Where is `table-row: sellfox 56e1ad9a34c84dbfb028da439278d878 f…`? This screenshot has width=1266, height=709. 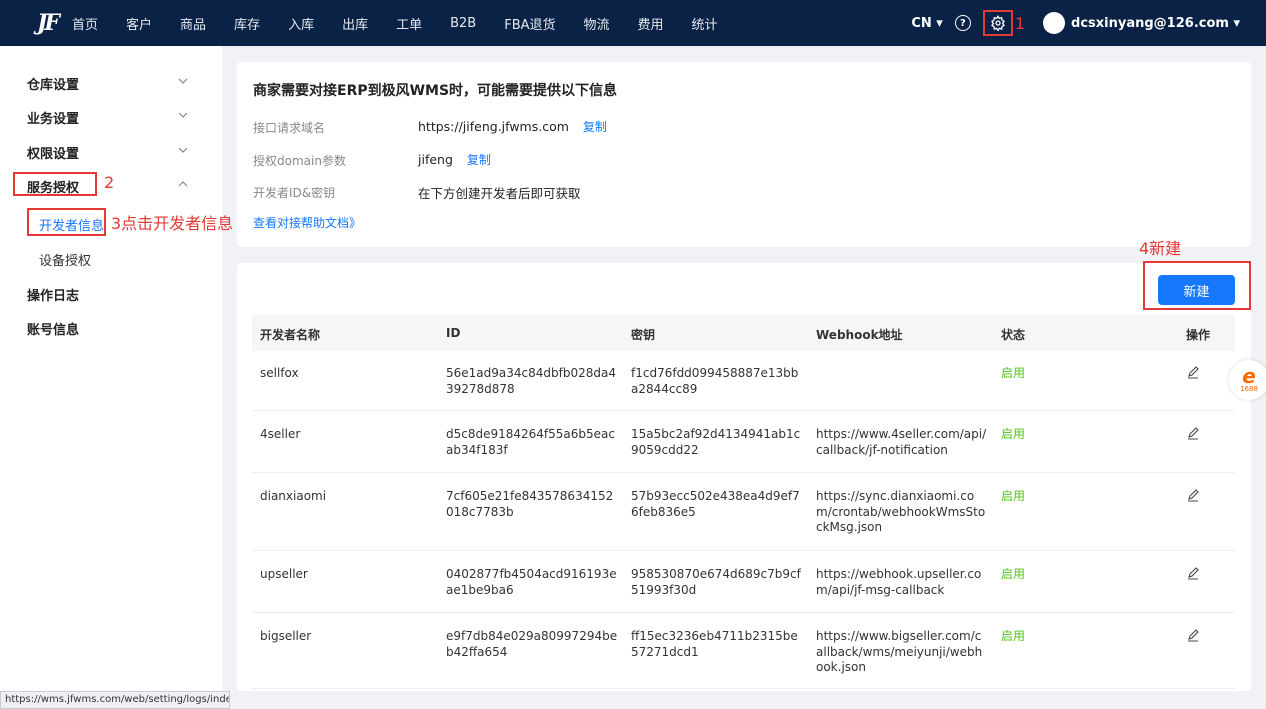
table-row: sellfox 56e1ad9a34c84dbfb028da439278d878 f… is located at coordinates (743, 380).